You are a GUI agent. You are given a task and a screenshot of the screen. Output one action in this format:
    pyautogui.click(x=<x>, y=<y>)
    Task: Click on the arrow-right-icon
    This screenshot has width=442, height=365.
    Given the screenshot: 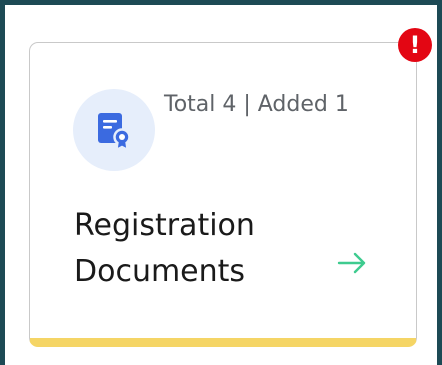 What is the action you would take?
    pyautogui.click(x=353, y=263)
    